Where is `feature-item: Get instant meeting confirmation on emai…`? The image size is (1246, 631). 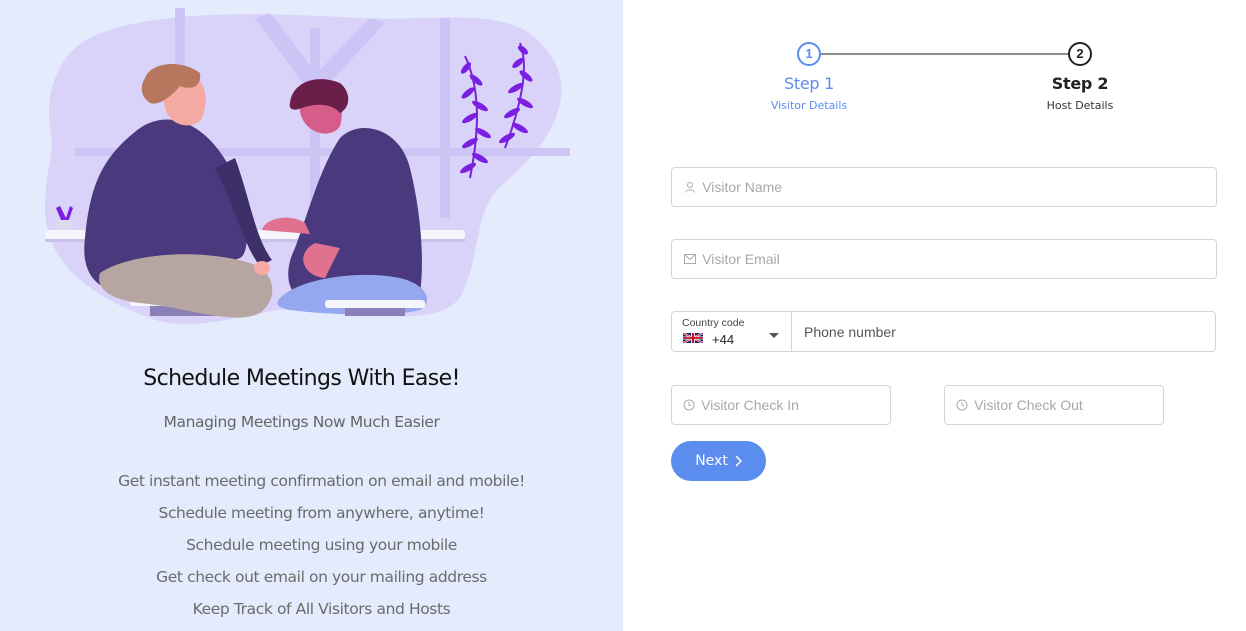
feature-item: Get instant meeting confirmation on emai… is located at coordinates (321, 481).